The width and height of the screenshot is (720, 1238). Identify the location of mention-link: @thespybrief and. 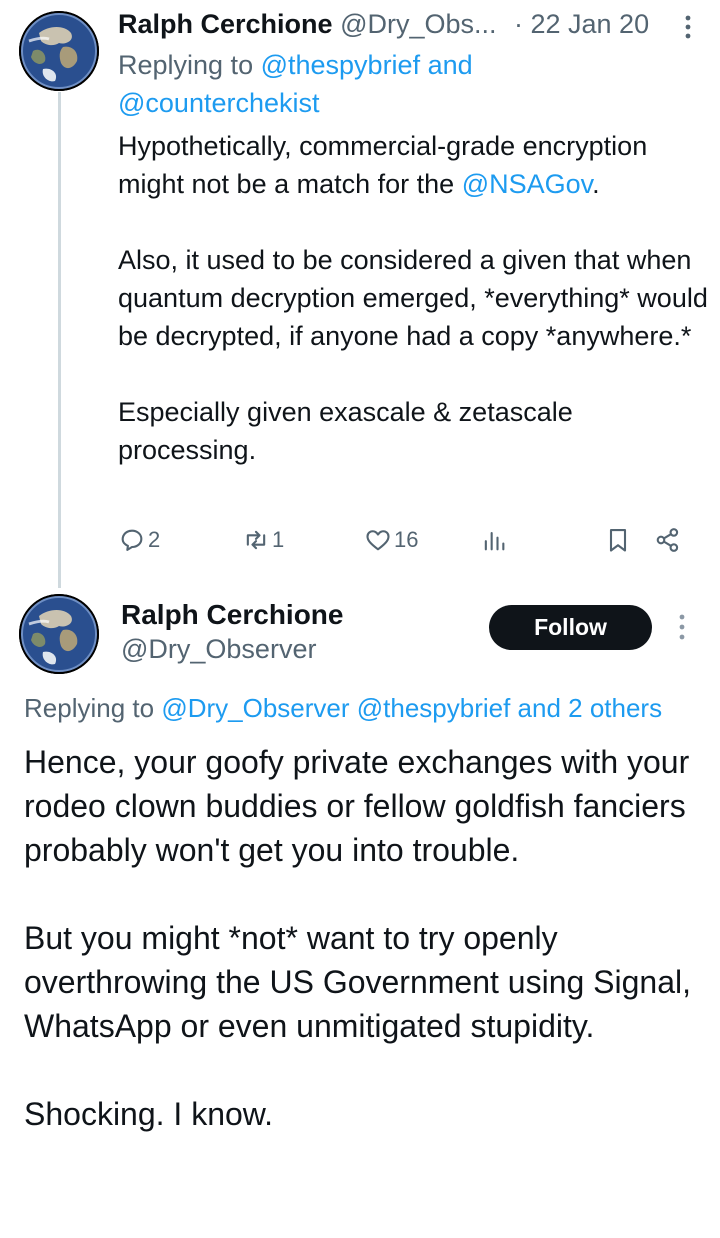
(367, 65).